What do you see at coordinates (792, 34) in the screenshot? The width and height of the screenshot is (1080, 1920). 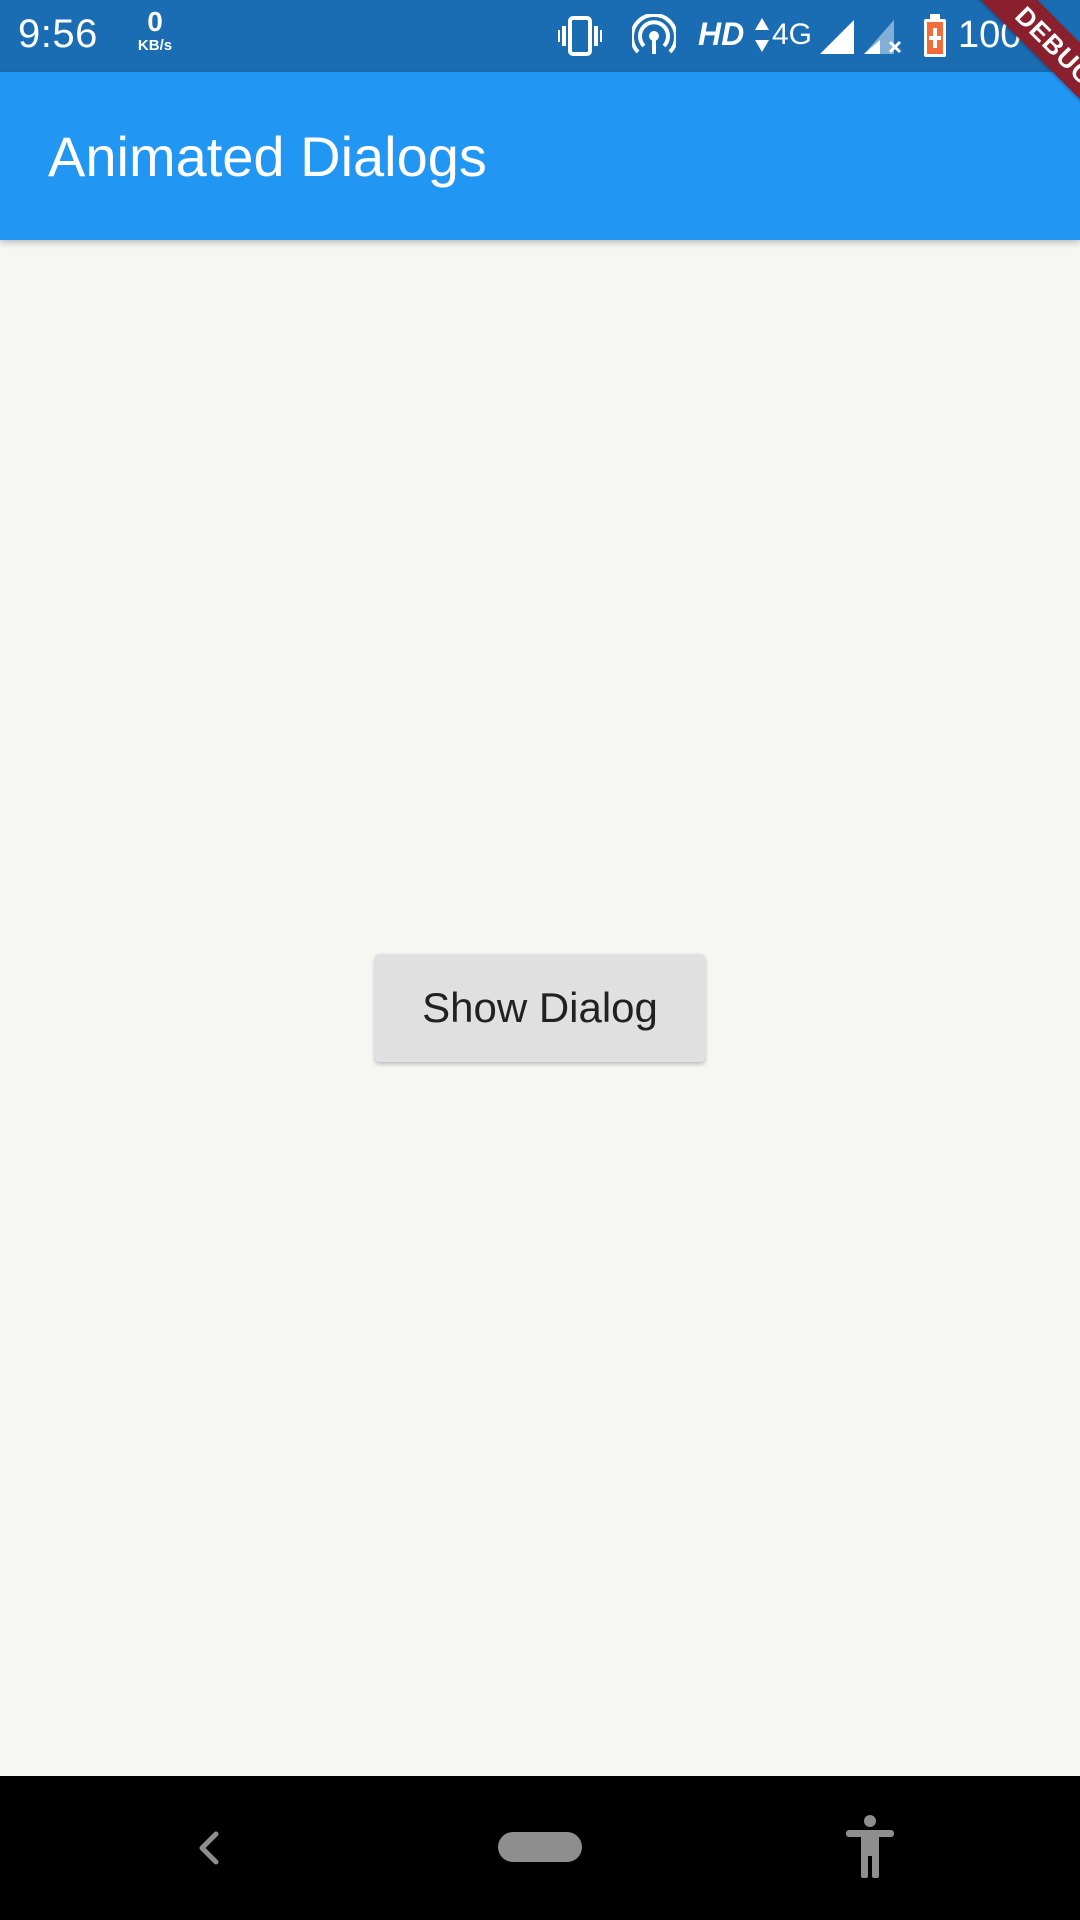 I see `network-type-label: 4G` at bounding box center [792, 34].